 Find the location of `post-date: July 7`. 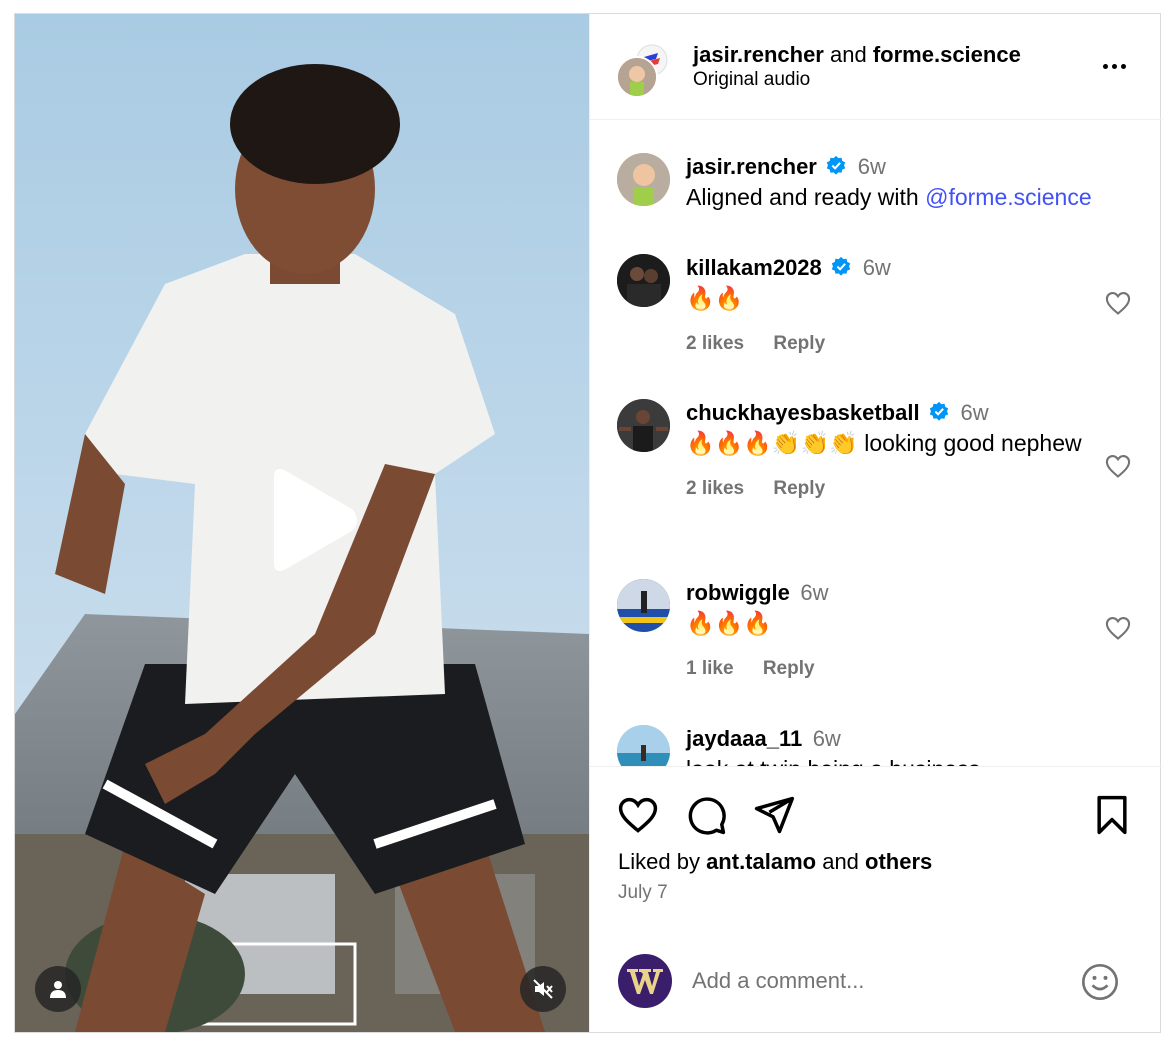

post-date: July 7 is located at coordinates (643, 893).